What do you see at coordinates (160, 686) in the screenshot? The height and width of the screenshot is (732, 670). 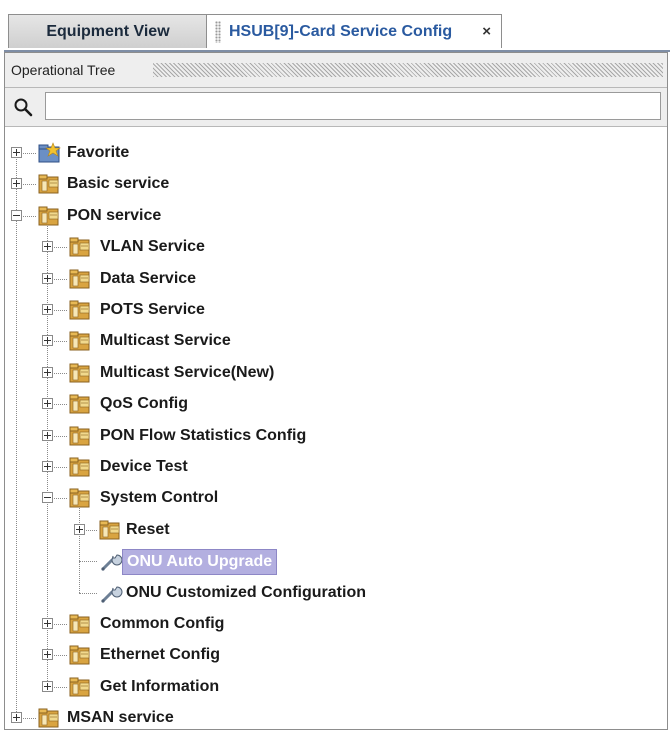 I see `tree-node-label: Get Information` at bounding box center [160, 686].